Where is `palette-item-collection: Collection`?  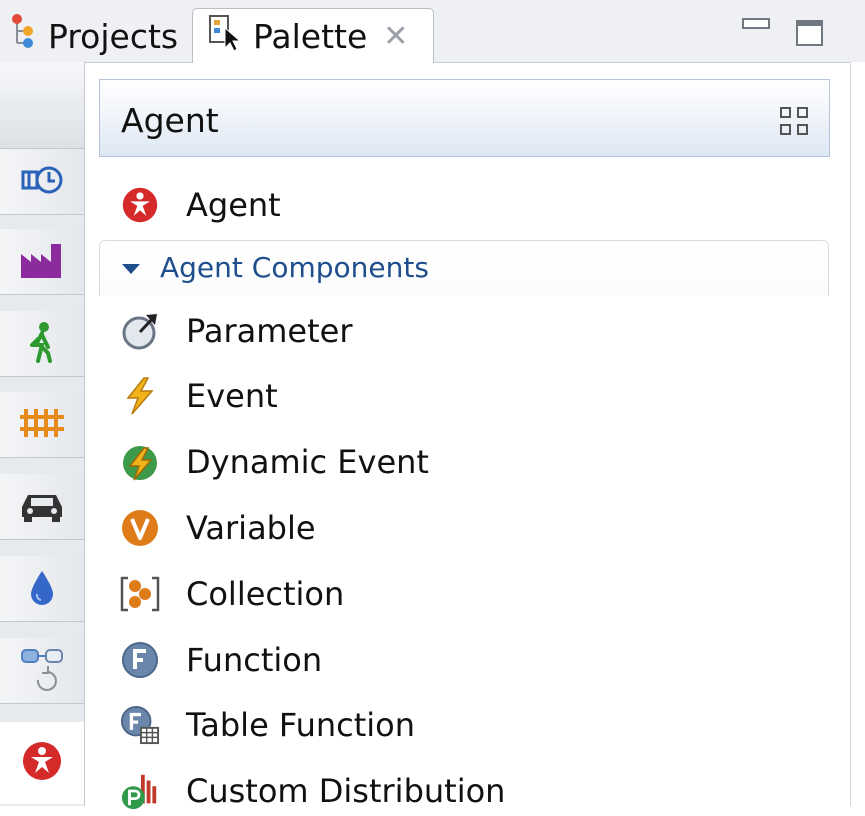 palette-item-collection: Collection is located at coordinates (232, 594).